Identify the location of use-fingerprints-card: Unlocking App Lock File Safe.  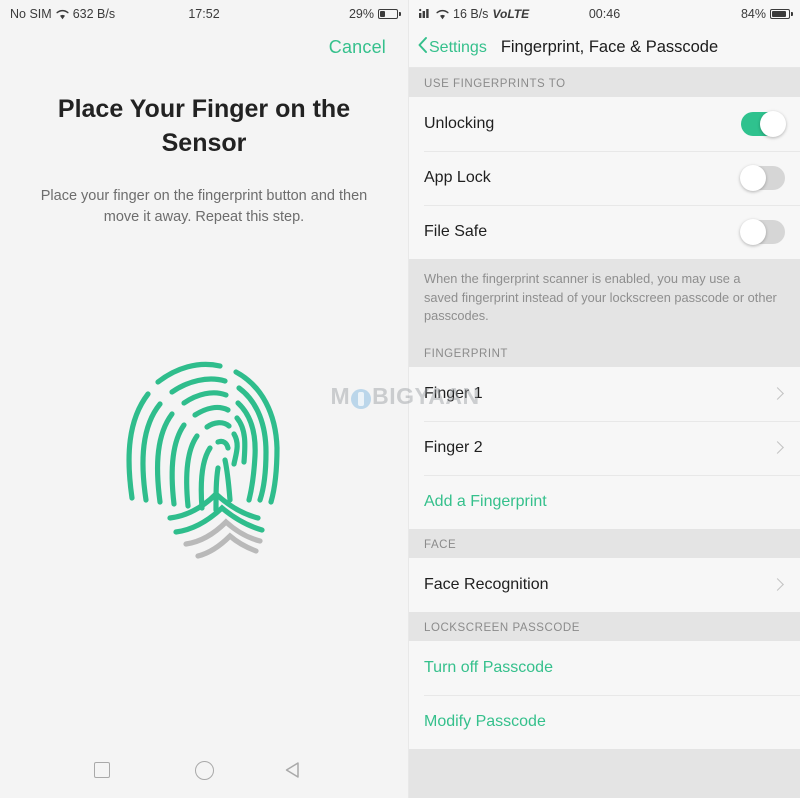
(604, 178).